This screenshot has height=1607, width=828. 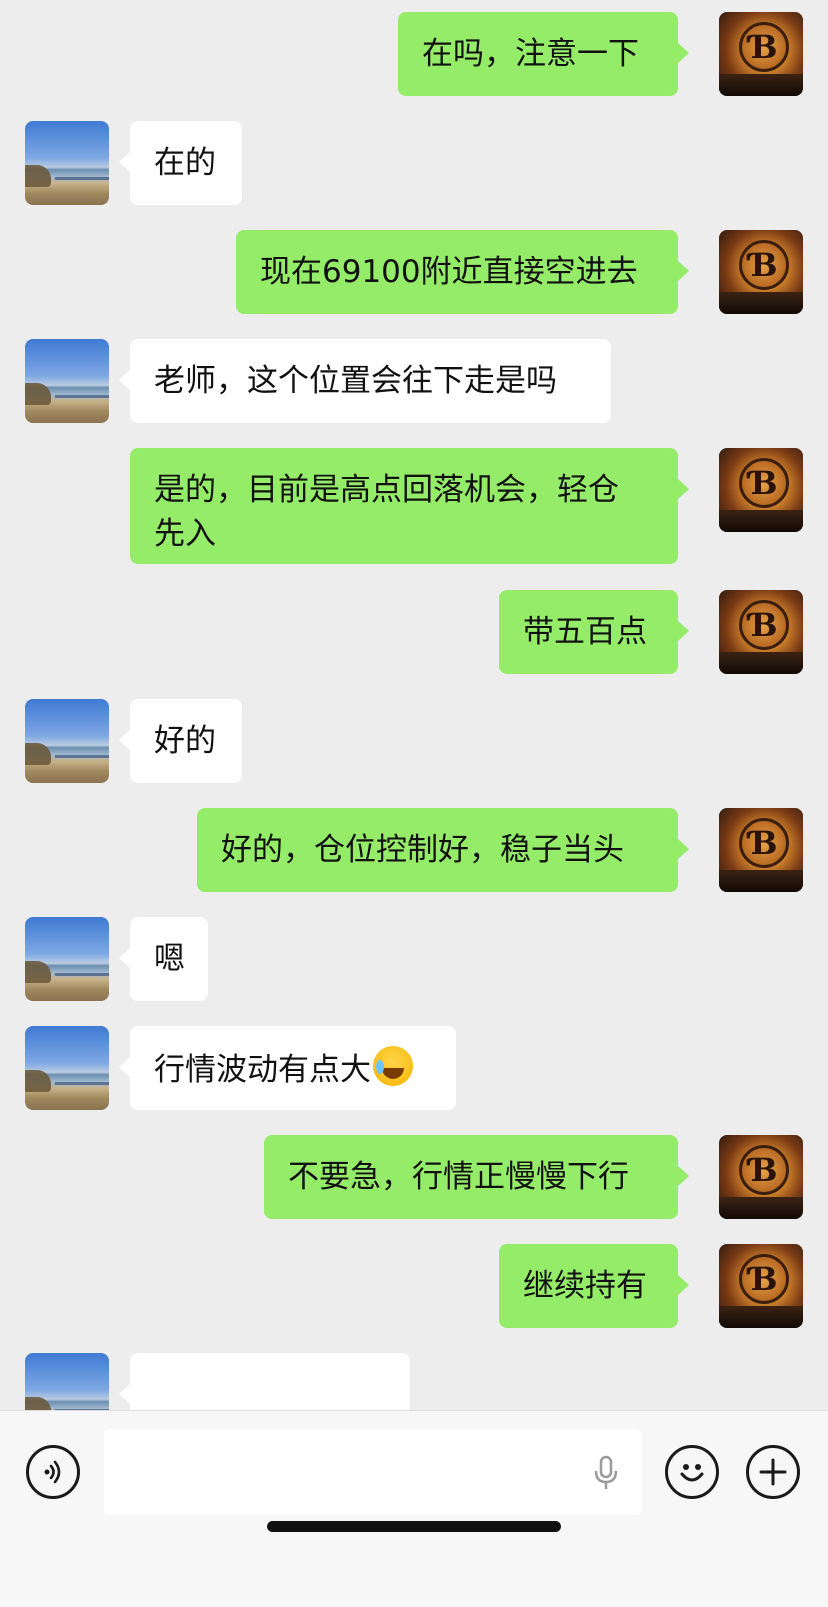 I want to click on voice-input-button, so click(x=53, y=1472).